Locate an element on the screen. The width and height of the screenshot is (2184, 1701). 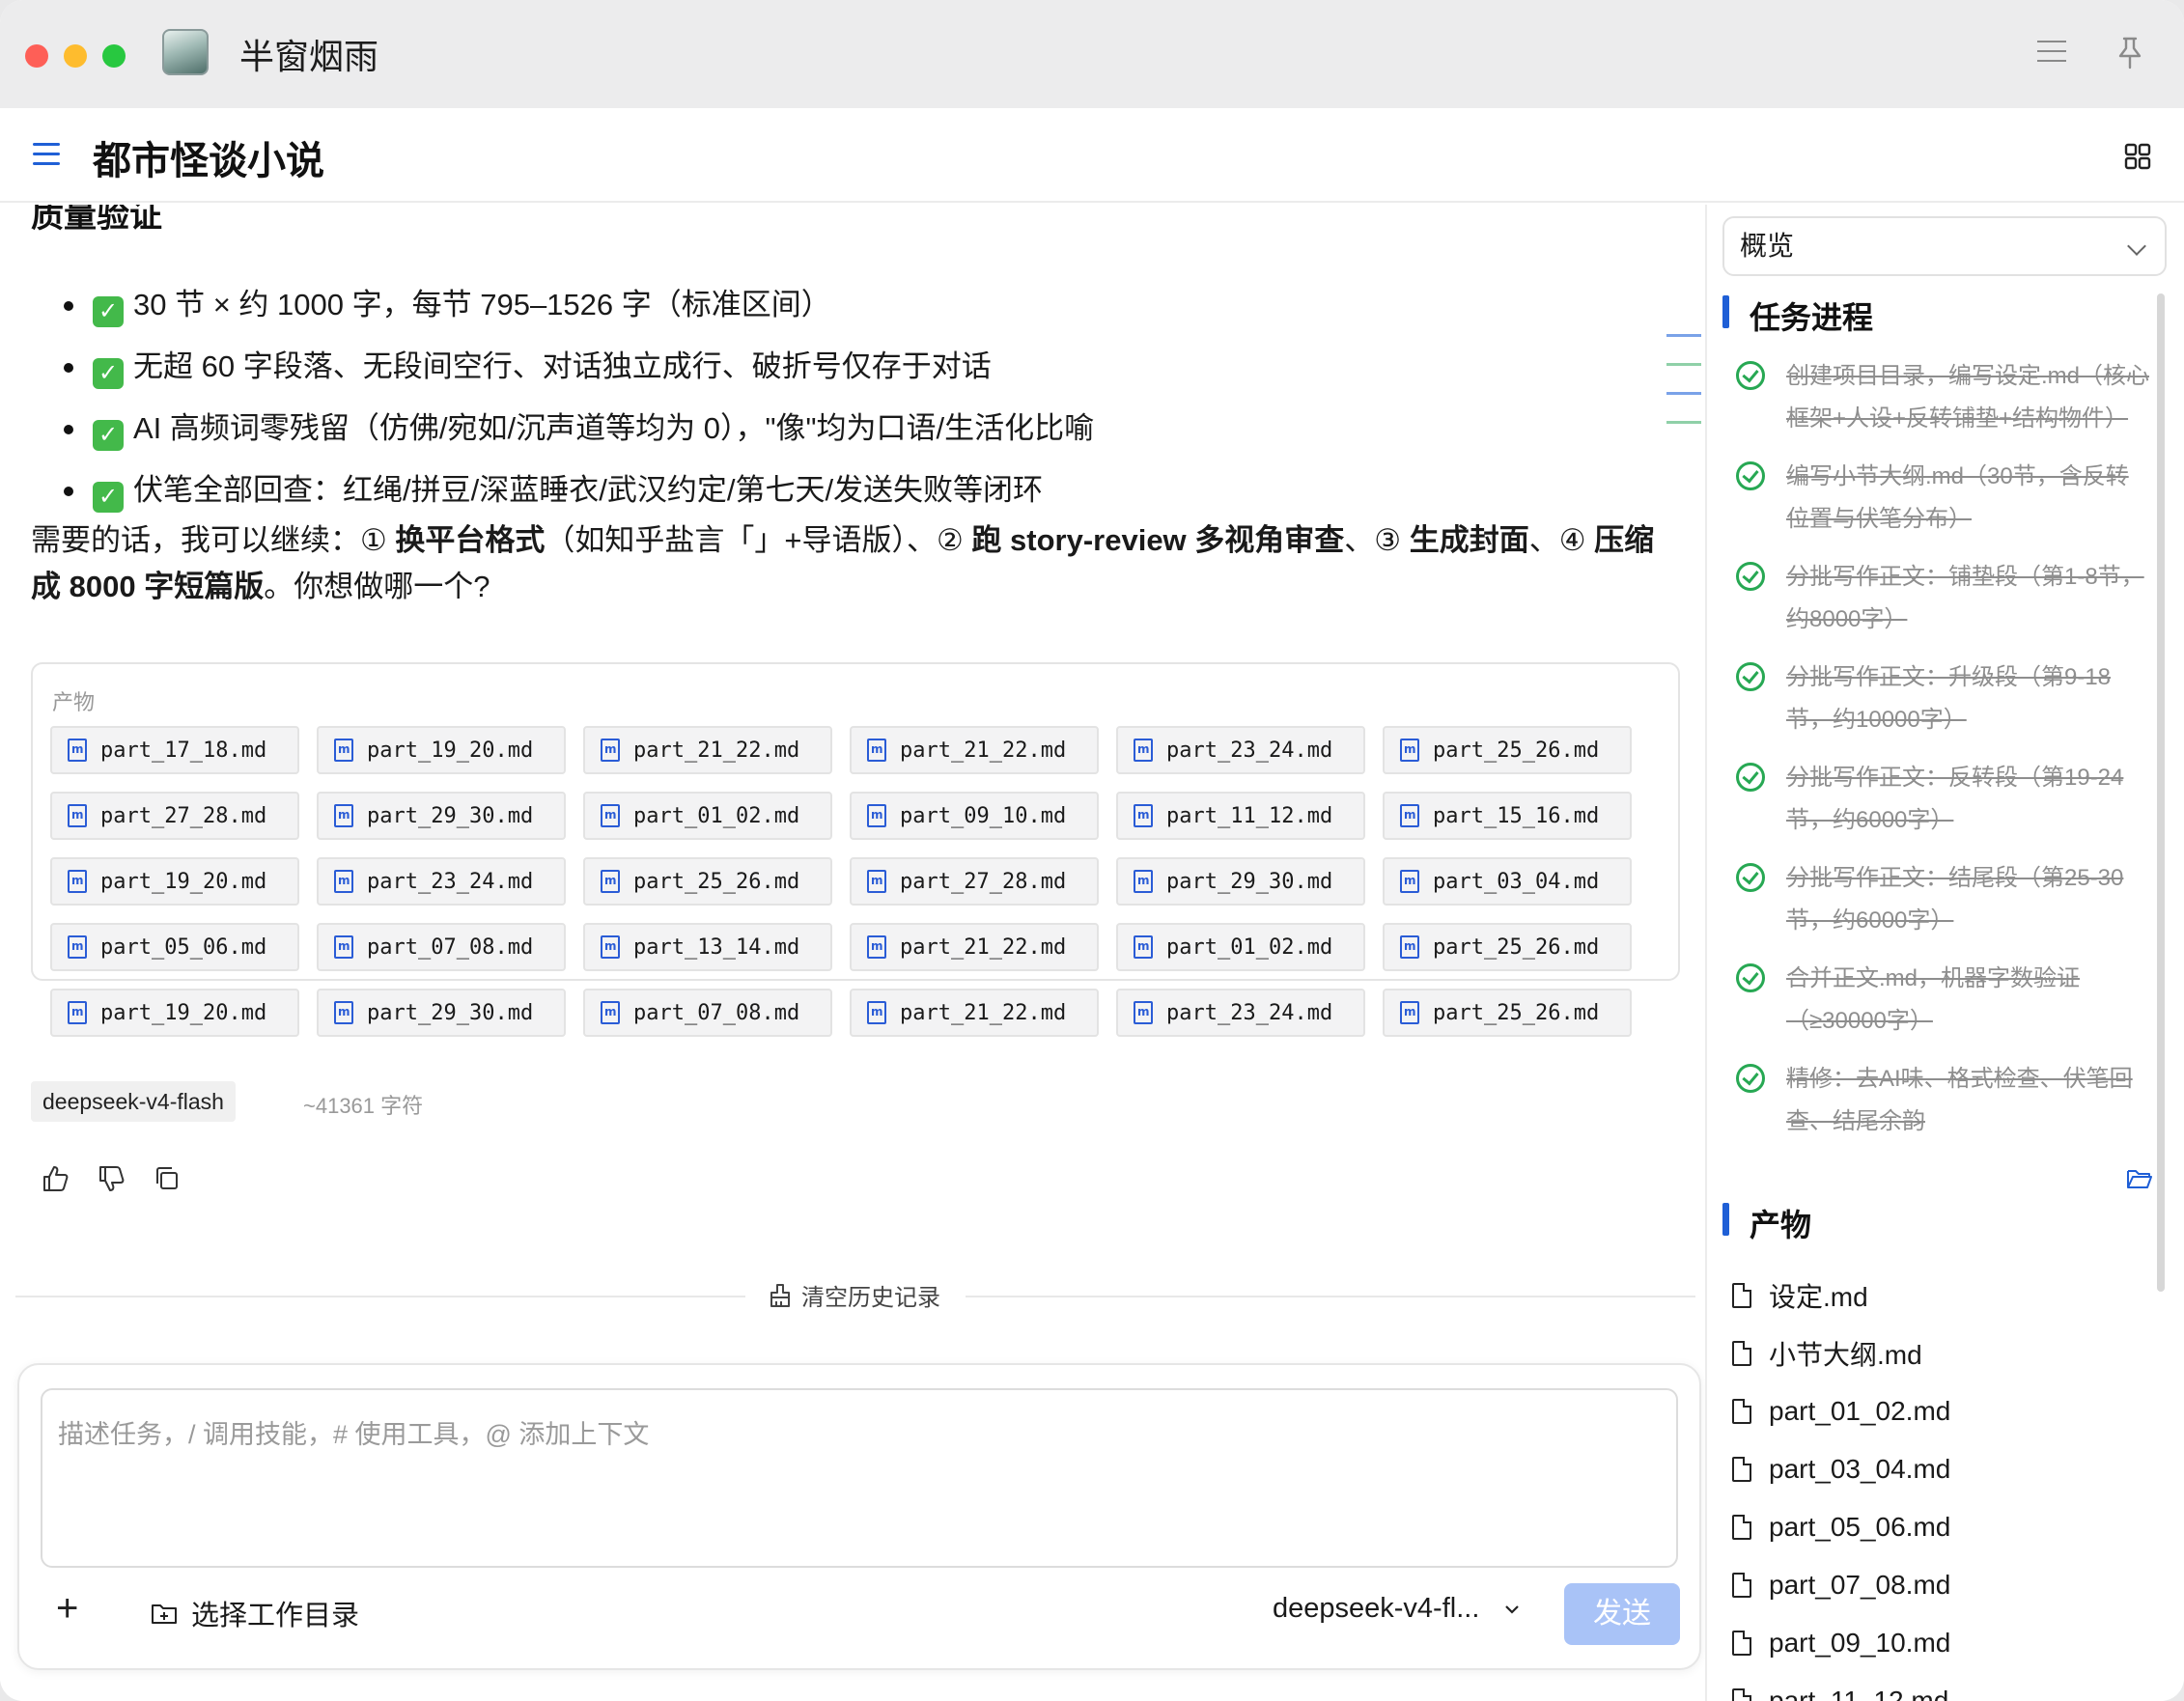
task-item: 编写小节大纲.md（30节，含反转位置与伏笔分布） is located at coordinates (1944, 498).